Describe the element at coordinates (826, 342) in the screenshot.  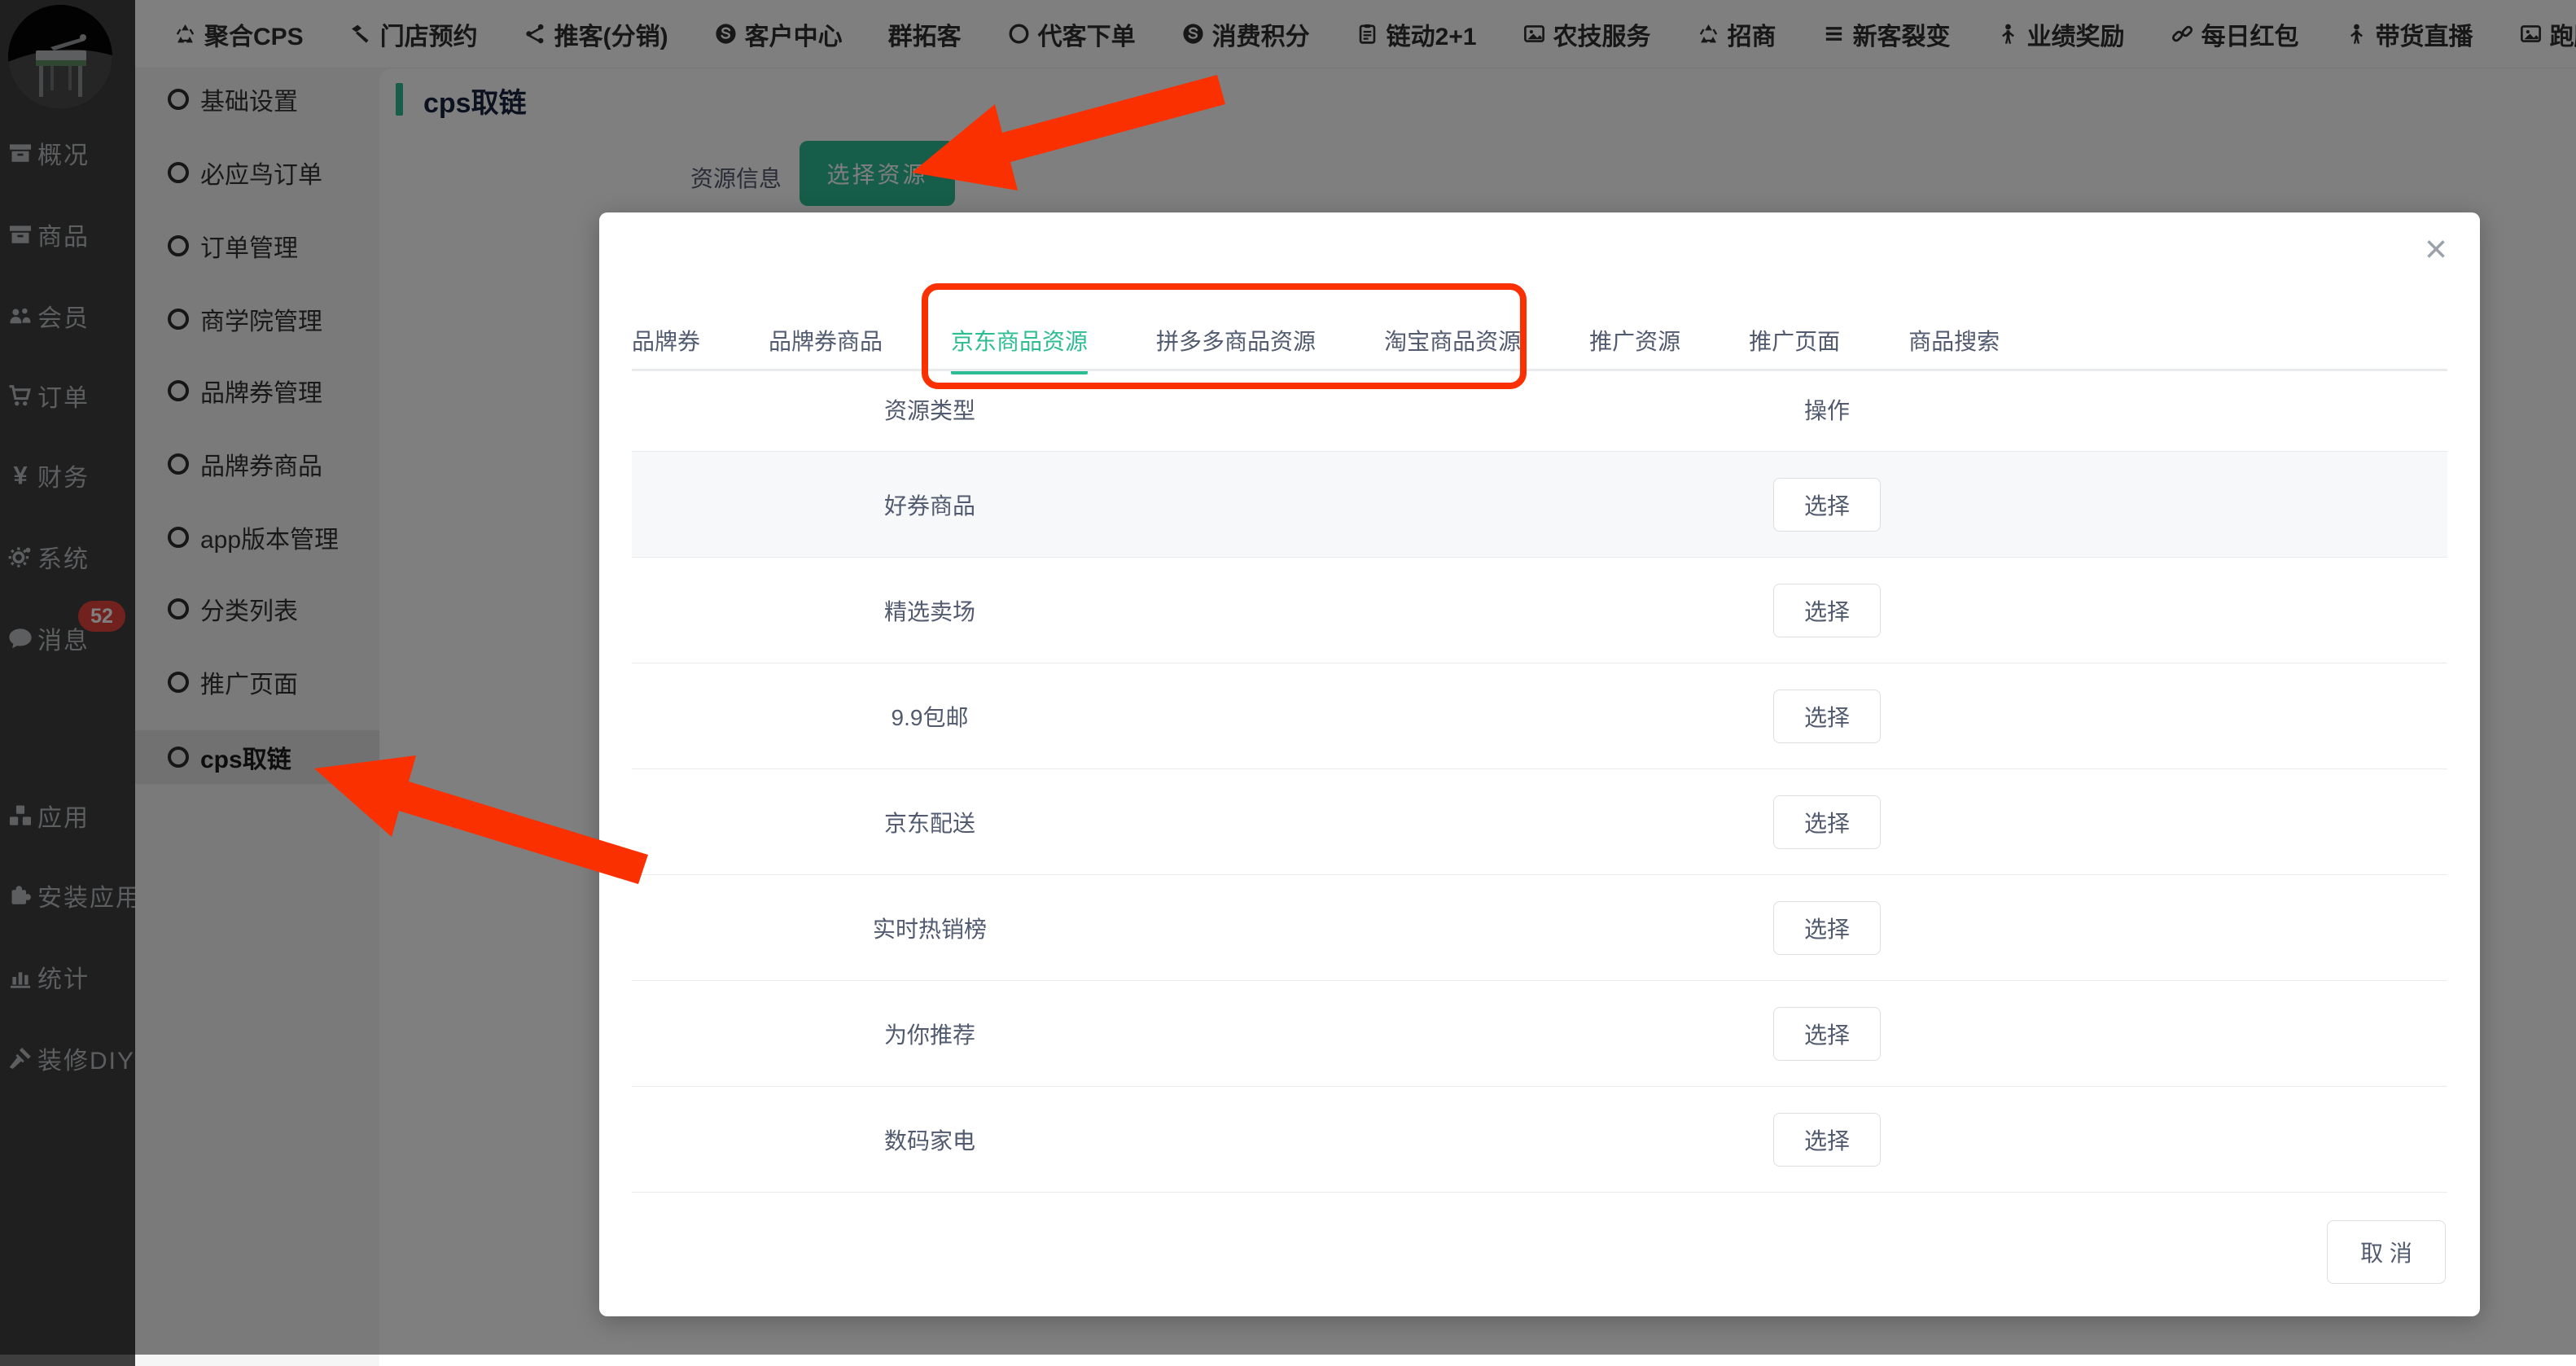
I see `tab-2: 品牌券商品` at that location.